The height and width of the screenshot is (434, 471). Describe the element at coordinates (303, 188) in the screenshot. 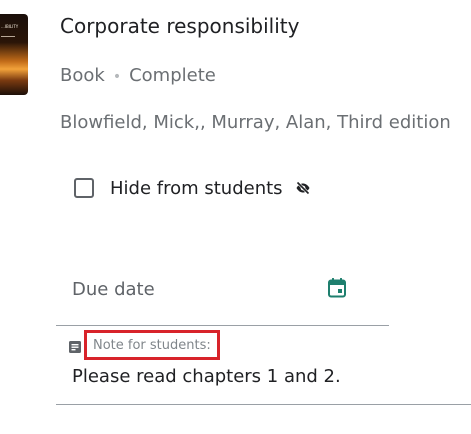

I see `eye-off-icon` at that location.